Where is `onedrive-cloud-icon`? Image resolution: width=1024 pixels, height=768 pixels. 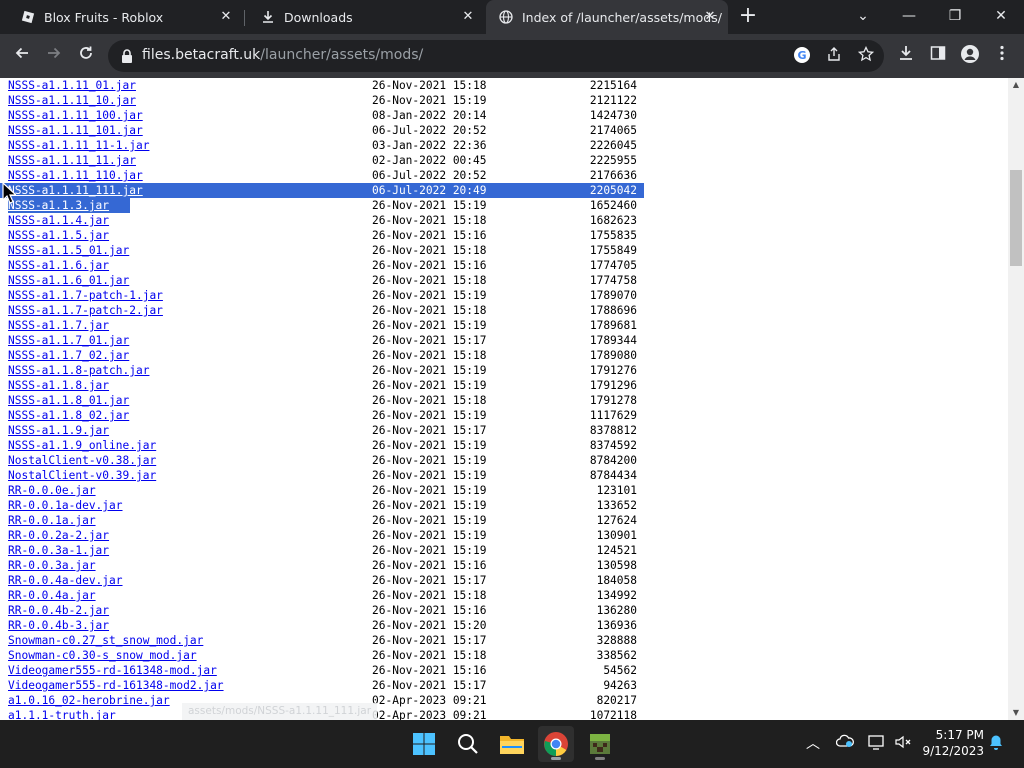
onedrive-cloud-icon is located at coordinates (845, 744).